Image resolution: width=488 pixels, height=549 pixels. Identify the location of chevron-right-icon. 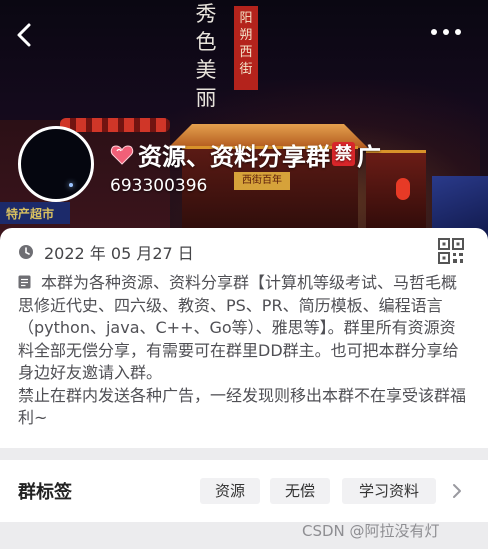
(457, 491).